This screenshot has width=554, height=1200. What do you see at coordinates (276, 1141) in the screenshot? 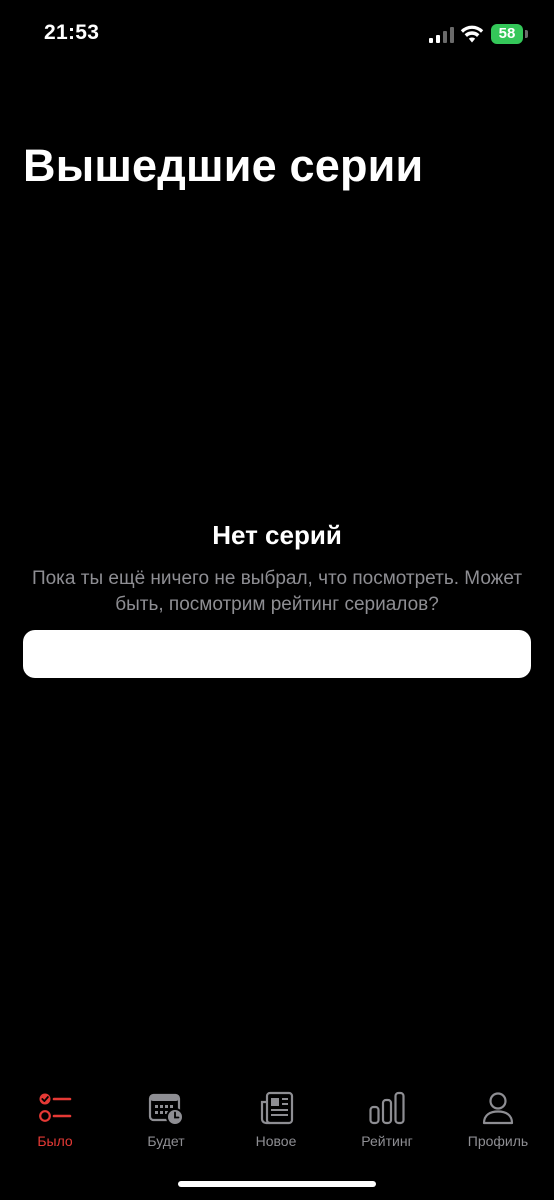
I see `tab-label: Новое` at bounding box center [276, 1141].